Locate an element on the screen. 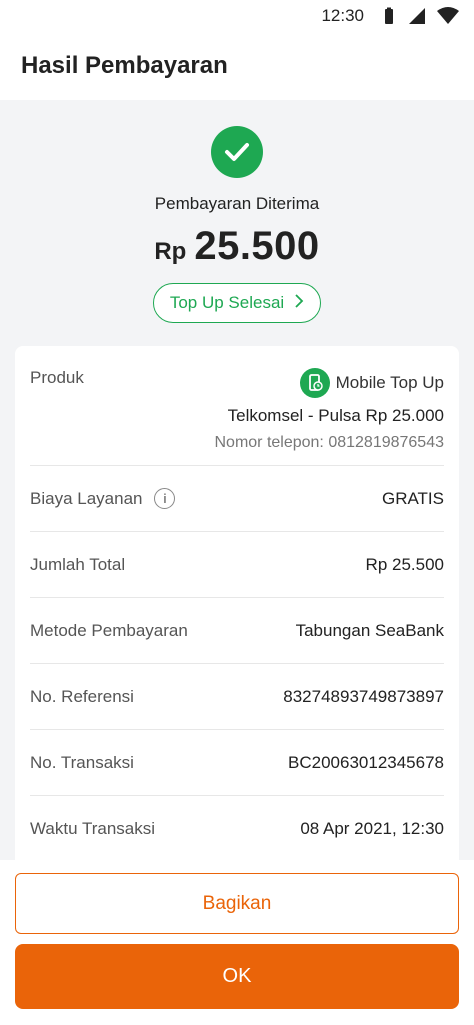 The width and height of the screenshot is (474, 1025). total-label: Jumlah Total is located at coordinates (78, 564).